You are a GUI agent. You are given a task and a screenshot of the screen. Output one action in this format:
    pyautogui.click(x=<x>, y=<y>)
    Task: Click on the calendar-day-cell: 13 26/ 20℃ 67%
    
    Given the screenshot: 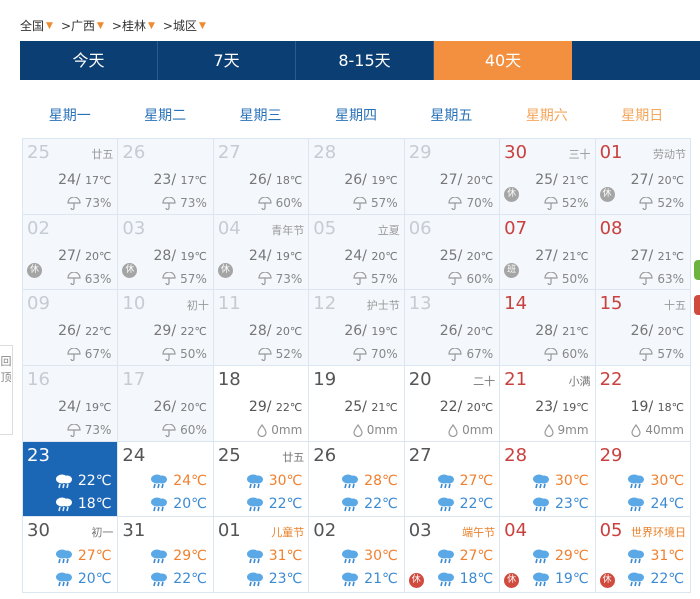 What is the action you would take?
    pyautogui.click(x=452, y=328)
    